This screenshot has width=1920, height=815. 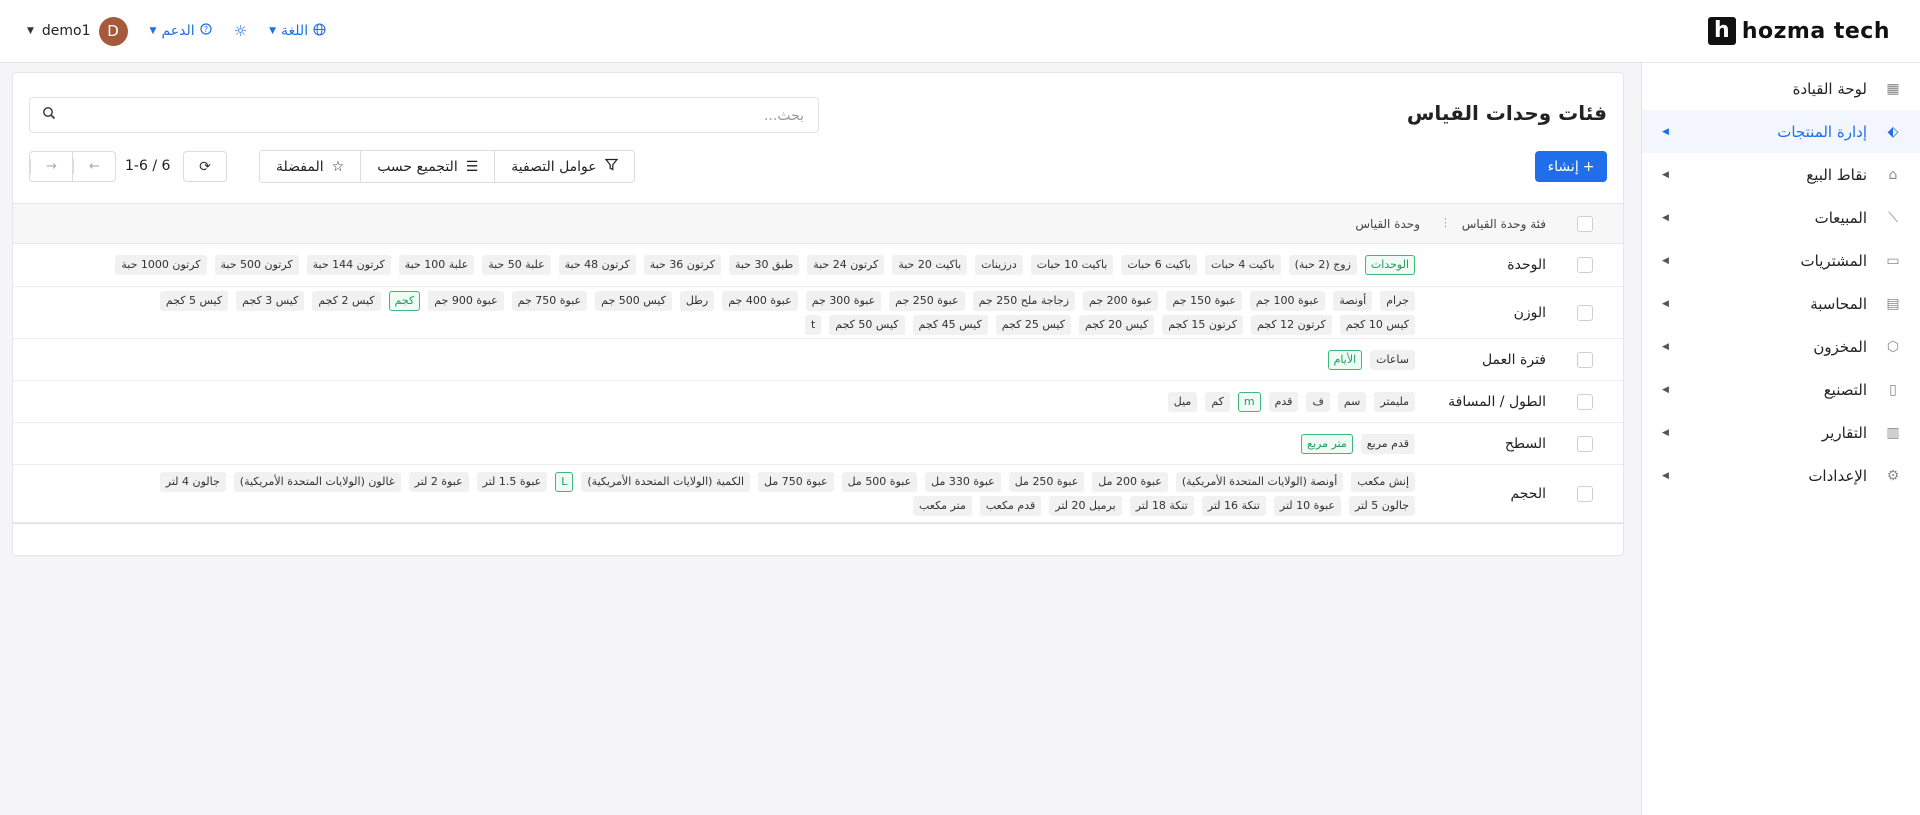 I want to click on sidebar-item-products: ⬖ إدارة المنتجات ◀, so click(x=1781, y=131).